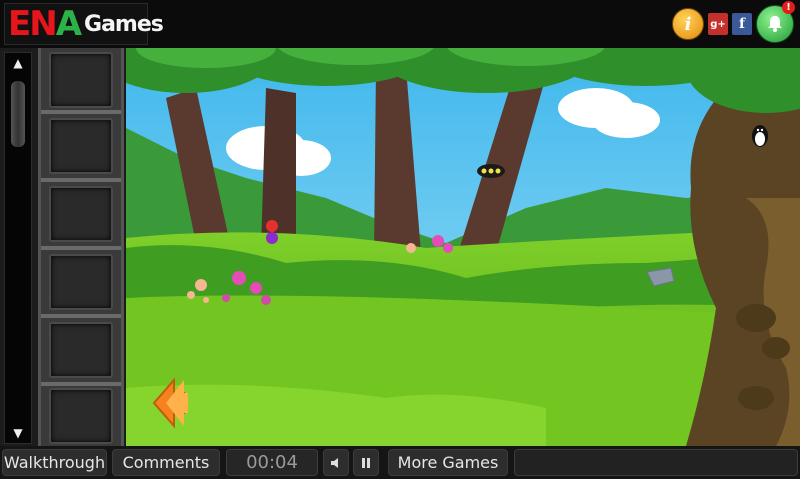 This screenshot has width=800, height=479. What do you see at coordinates (18, 63) in the screenshot?
I see `scroll-up-button: ▲` at bounding box center [18, 63].